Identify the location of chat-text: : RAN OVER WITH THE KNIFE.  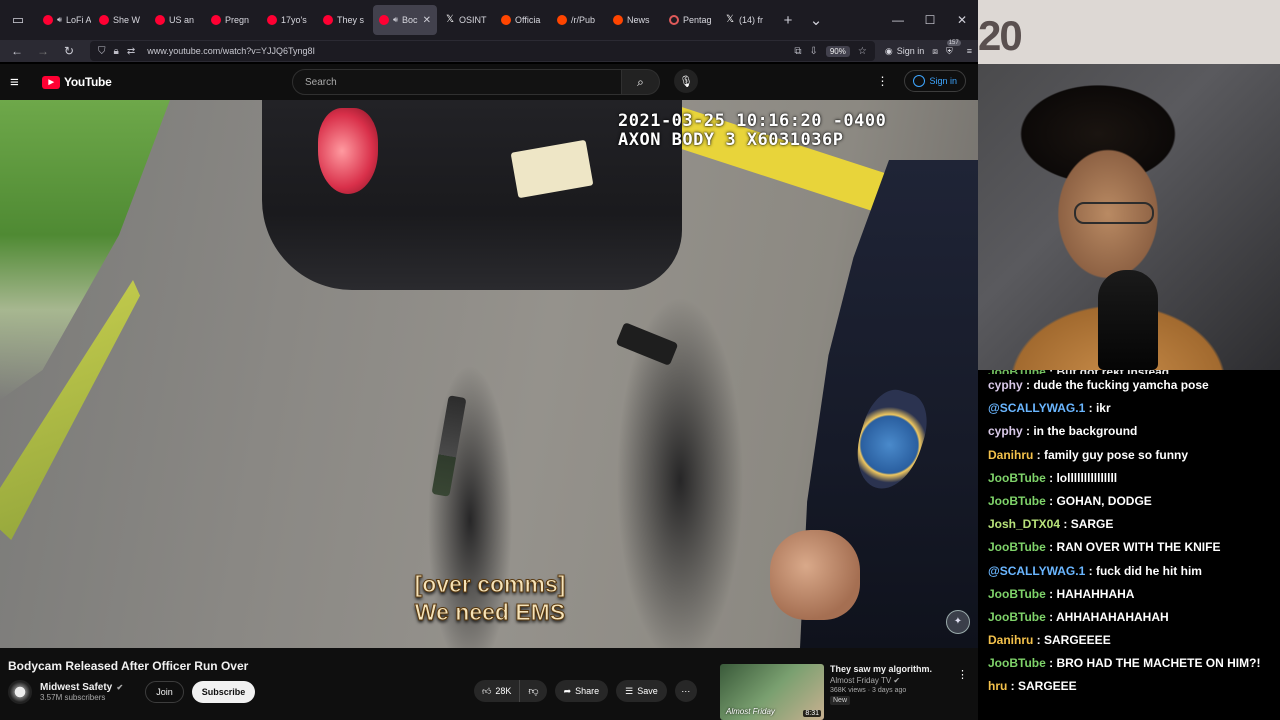
(1133, 547).